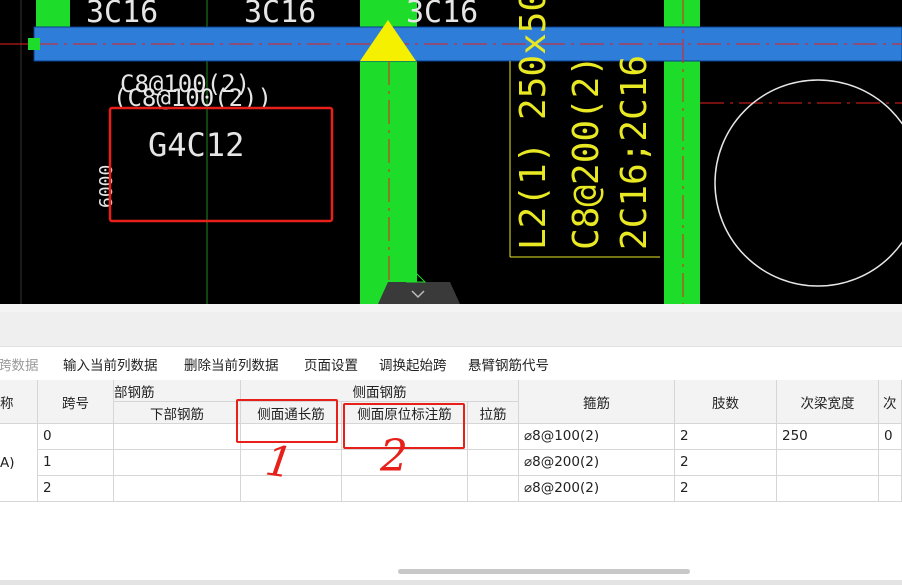 This screenshot has width=902, height=585. I want to click on horizontal-scrollbar, so click(544, 571).